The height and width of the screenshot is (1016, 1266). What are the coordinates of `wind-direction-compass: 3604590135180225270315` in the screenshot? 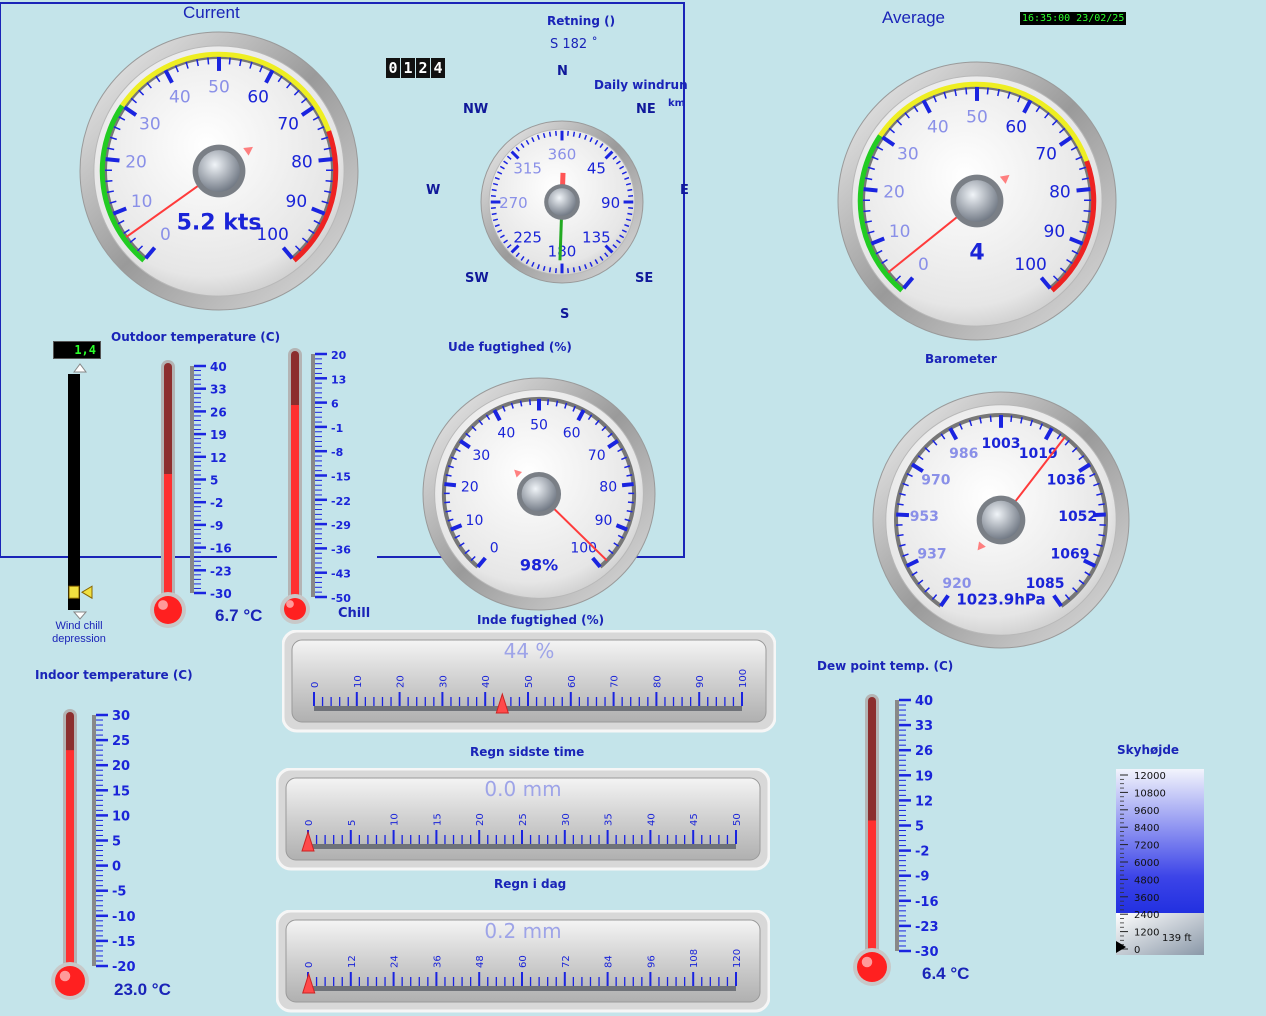 It's located at (562, 202).